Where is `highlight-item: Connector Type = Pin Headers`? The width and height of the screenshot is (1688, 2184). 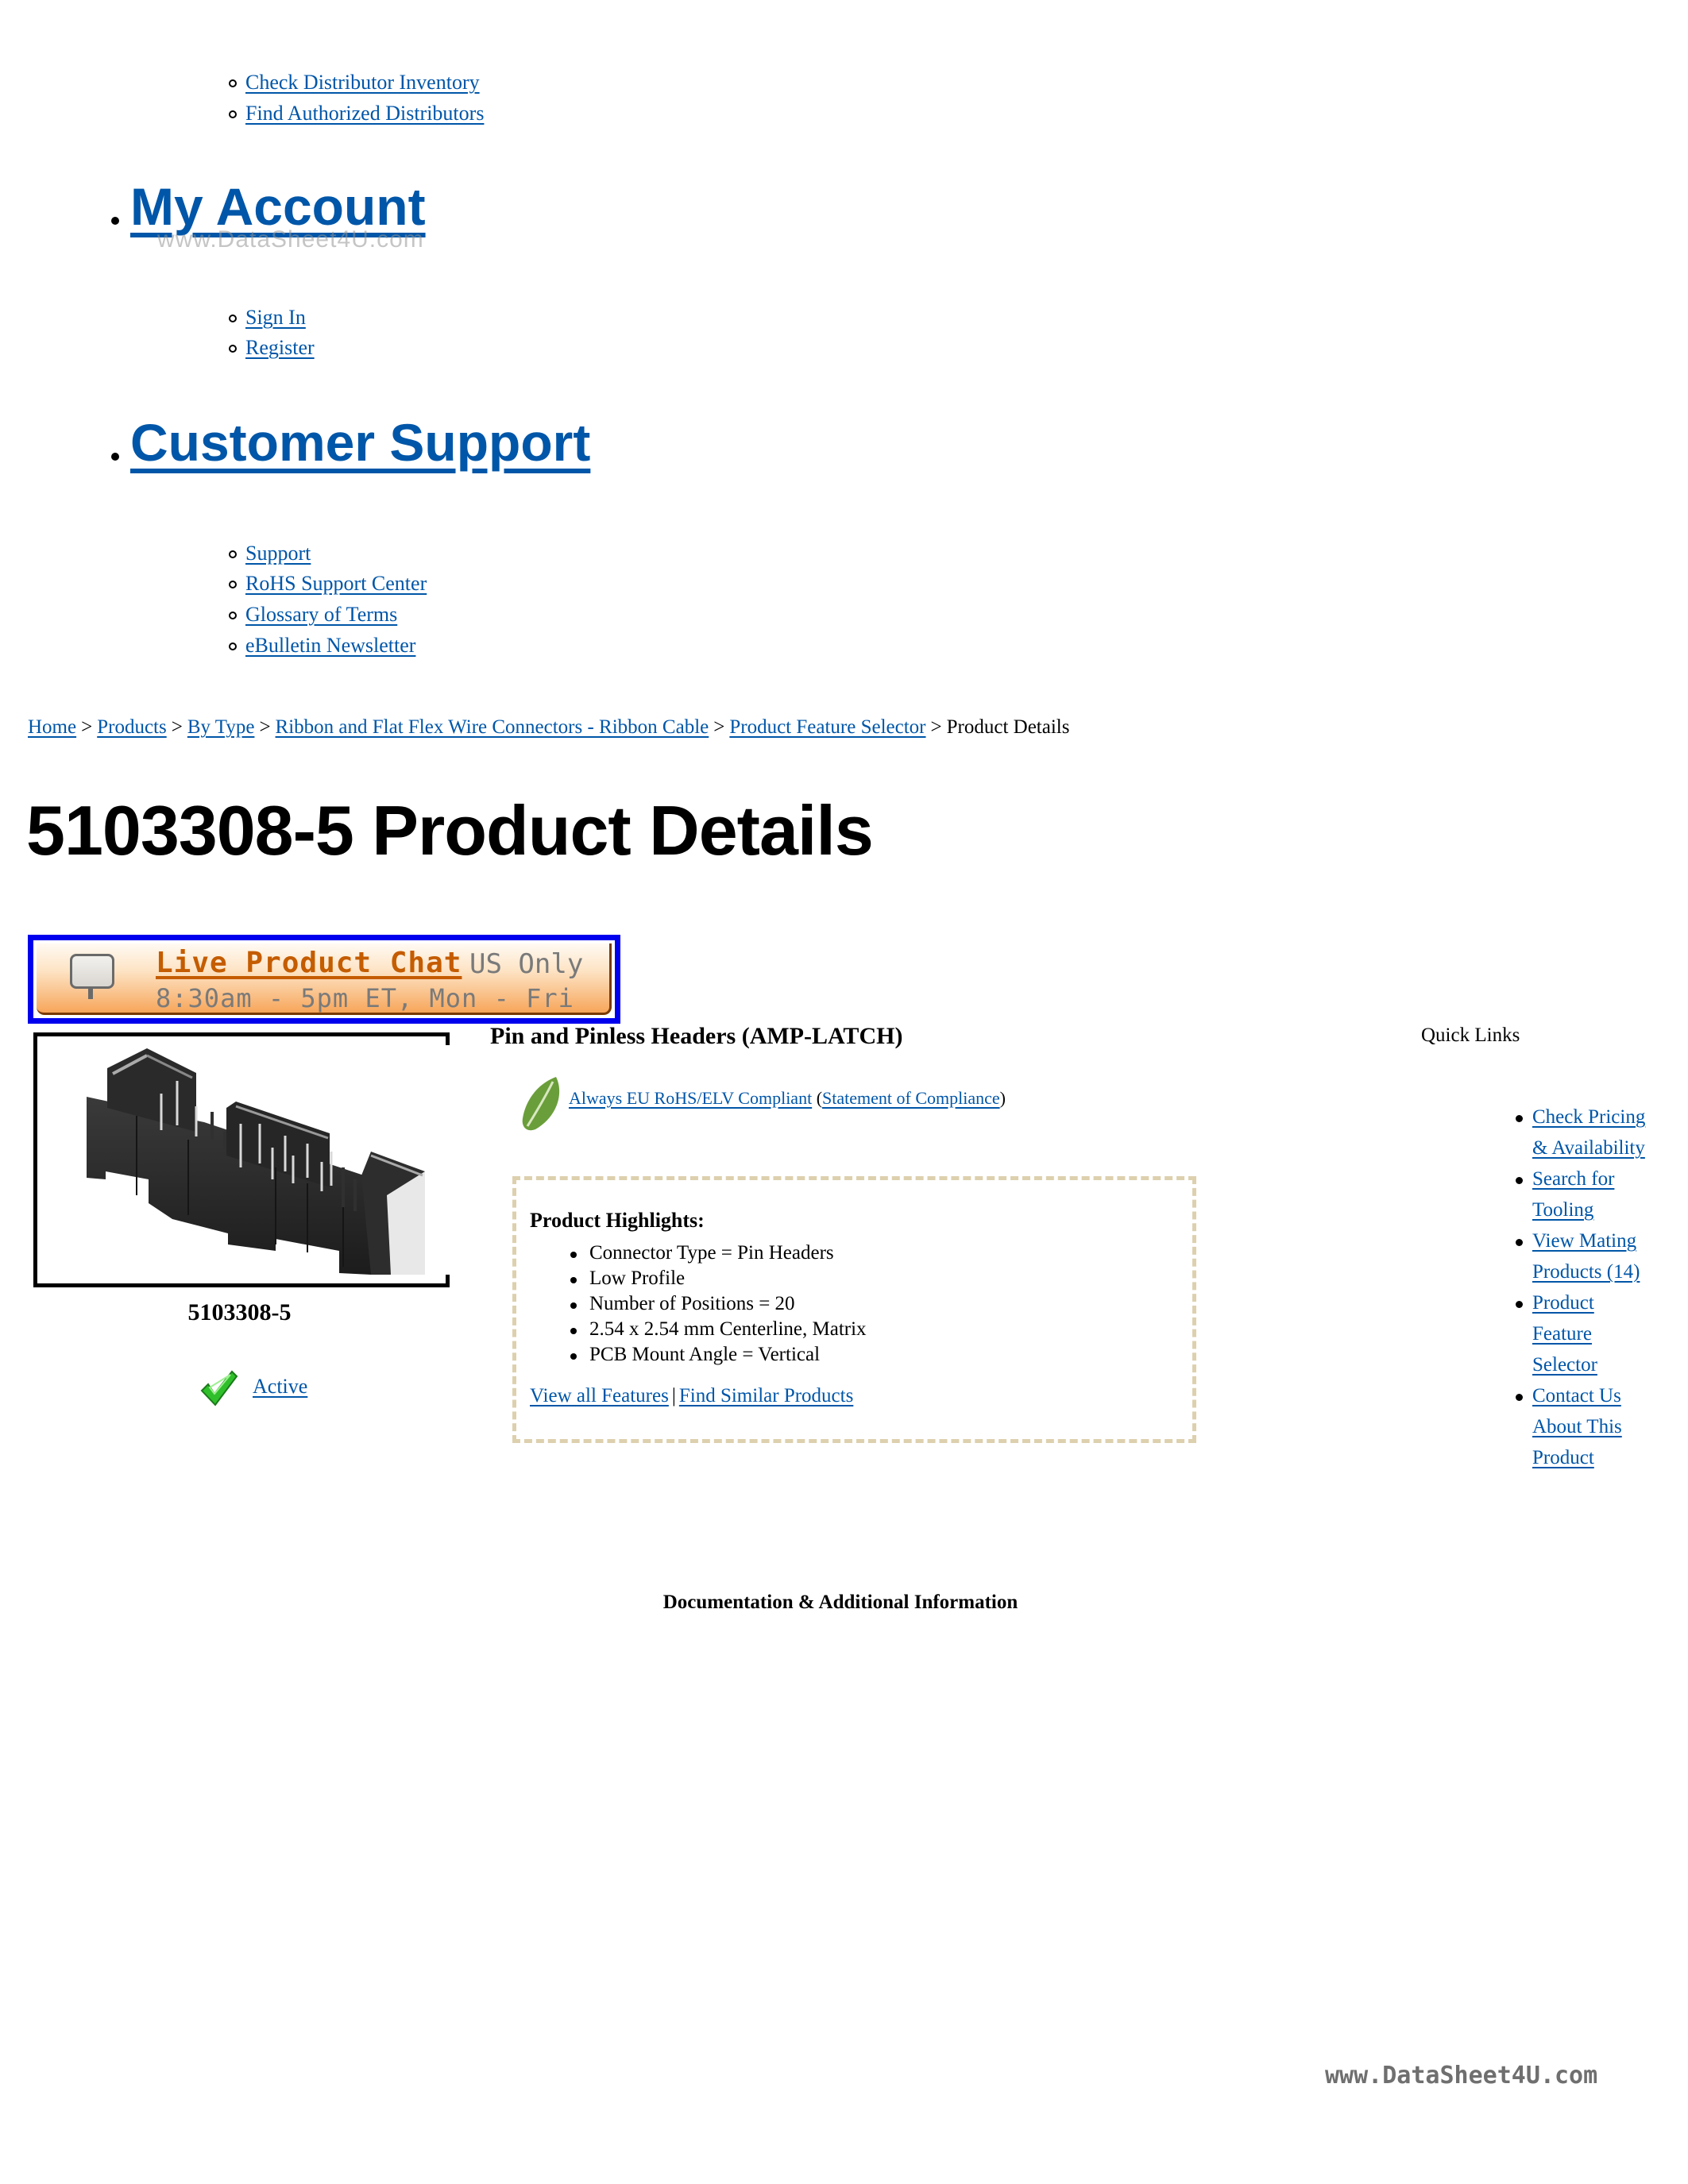 highlight-item: Connector Type = Pin Headers is located at coordinates (718, 1253).